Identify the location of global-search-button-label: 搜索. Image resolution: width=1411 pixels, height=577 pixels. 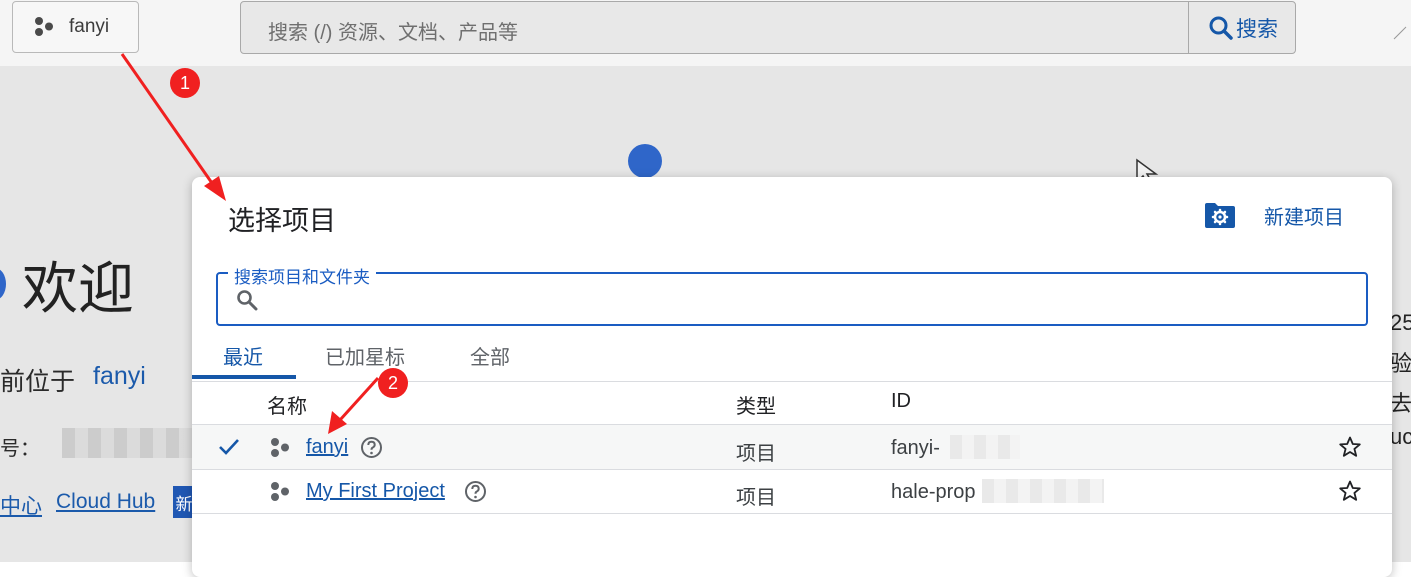
(1257, 29).